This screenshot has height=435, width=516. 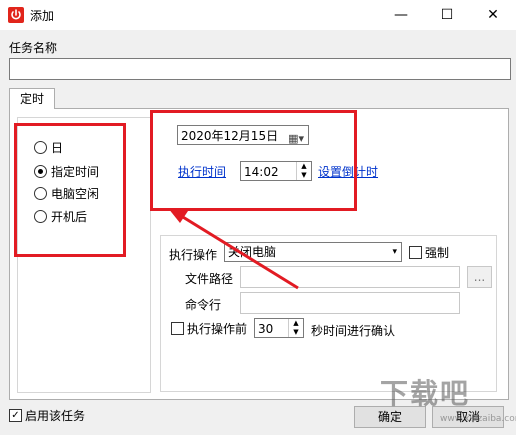 What do you see at coordinates (233, 249) in the screenshot?
I see `red-arrow-icon` at bounding box center [233, 249].